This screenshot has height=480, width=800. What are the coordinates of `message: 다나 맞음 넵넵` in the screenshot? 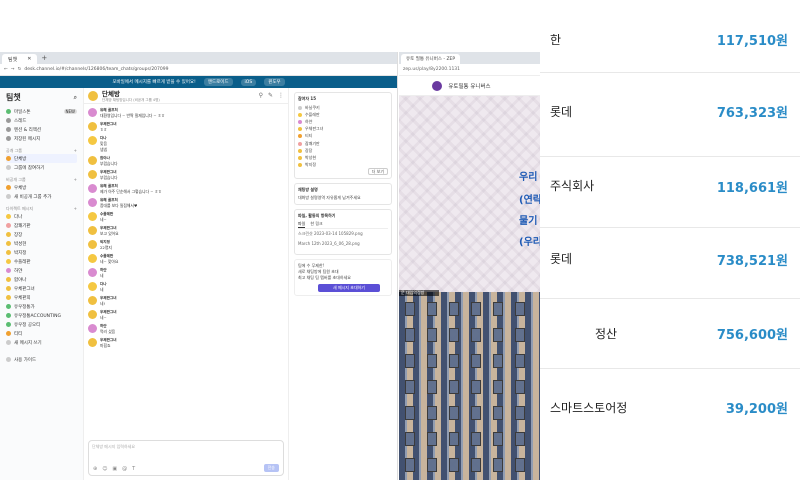 It's located at (186, 144).